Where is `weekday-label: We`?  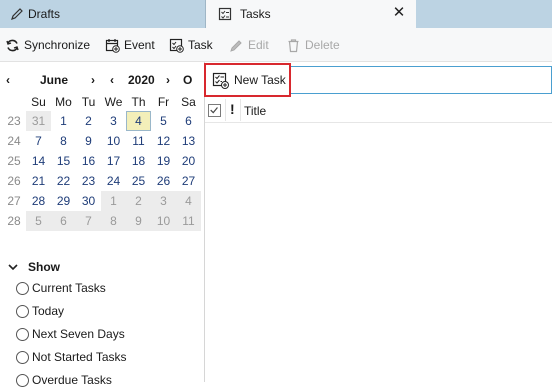
weekday-label: We is located at coordinates (113, 102).